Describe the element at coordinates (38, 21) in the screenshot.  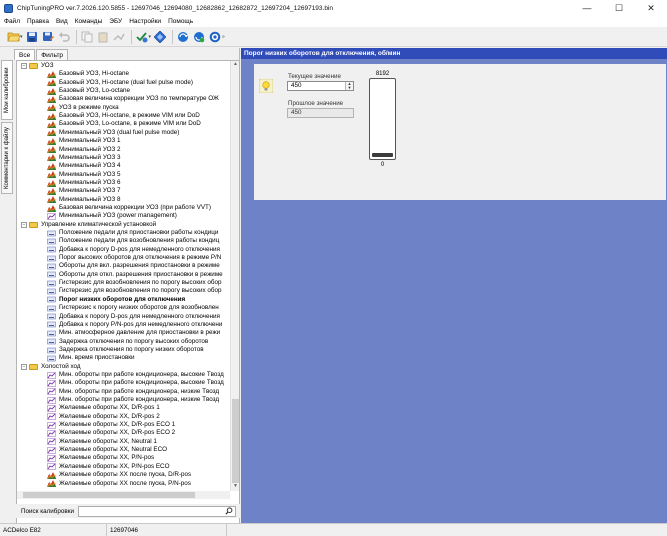
I see `menu-edit: Правка` at that location.